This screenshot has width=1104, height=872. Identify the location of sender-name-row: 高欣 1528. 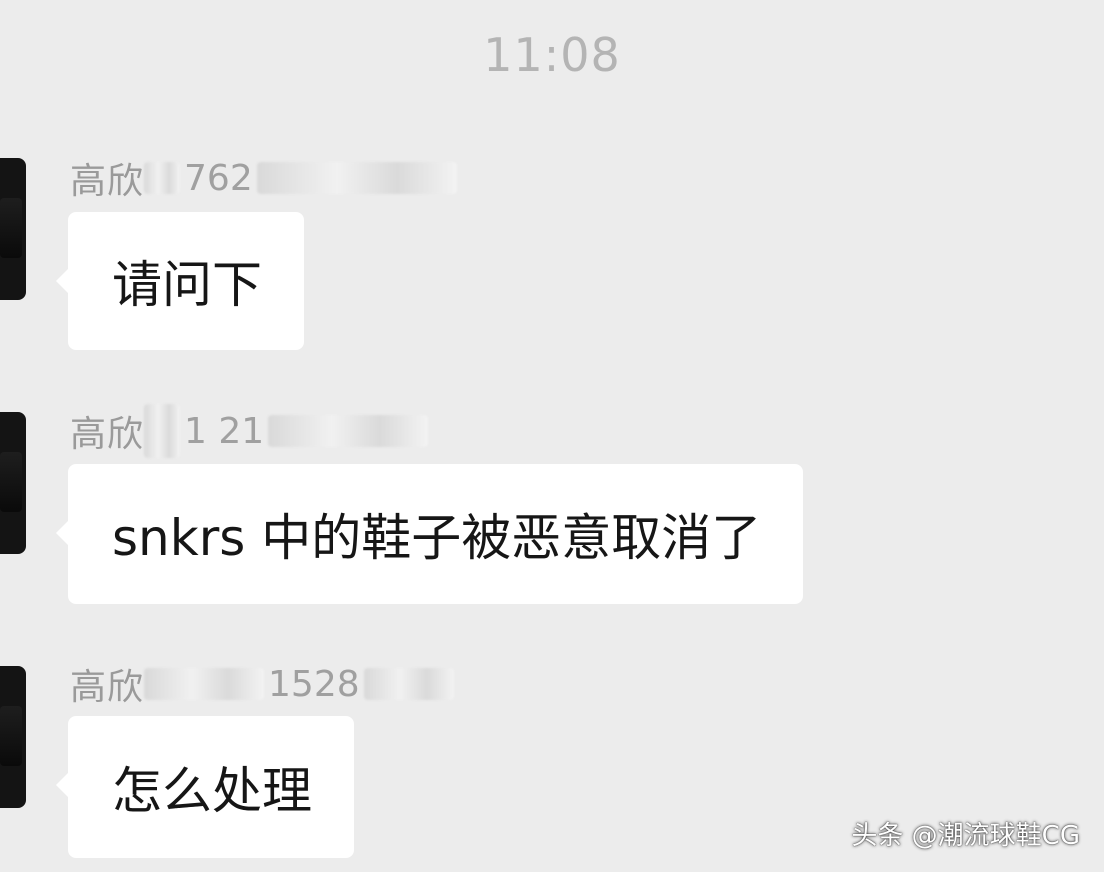
(262, 684).